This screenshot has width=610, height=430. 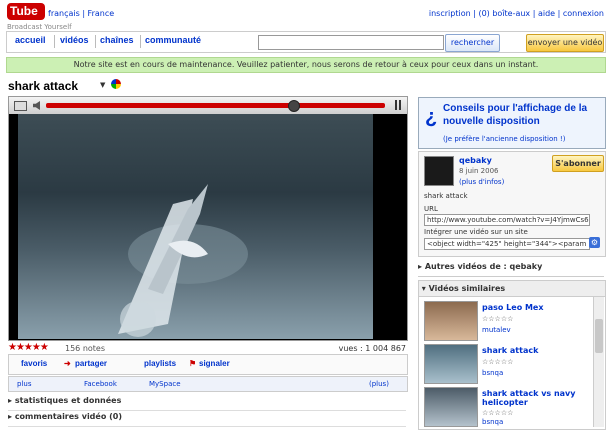 I want to click on related-video-item: paso Leo Mex ☆☆☆☆☆ mutalev, so click(x=509, y=321).